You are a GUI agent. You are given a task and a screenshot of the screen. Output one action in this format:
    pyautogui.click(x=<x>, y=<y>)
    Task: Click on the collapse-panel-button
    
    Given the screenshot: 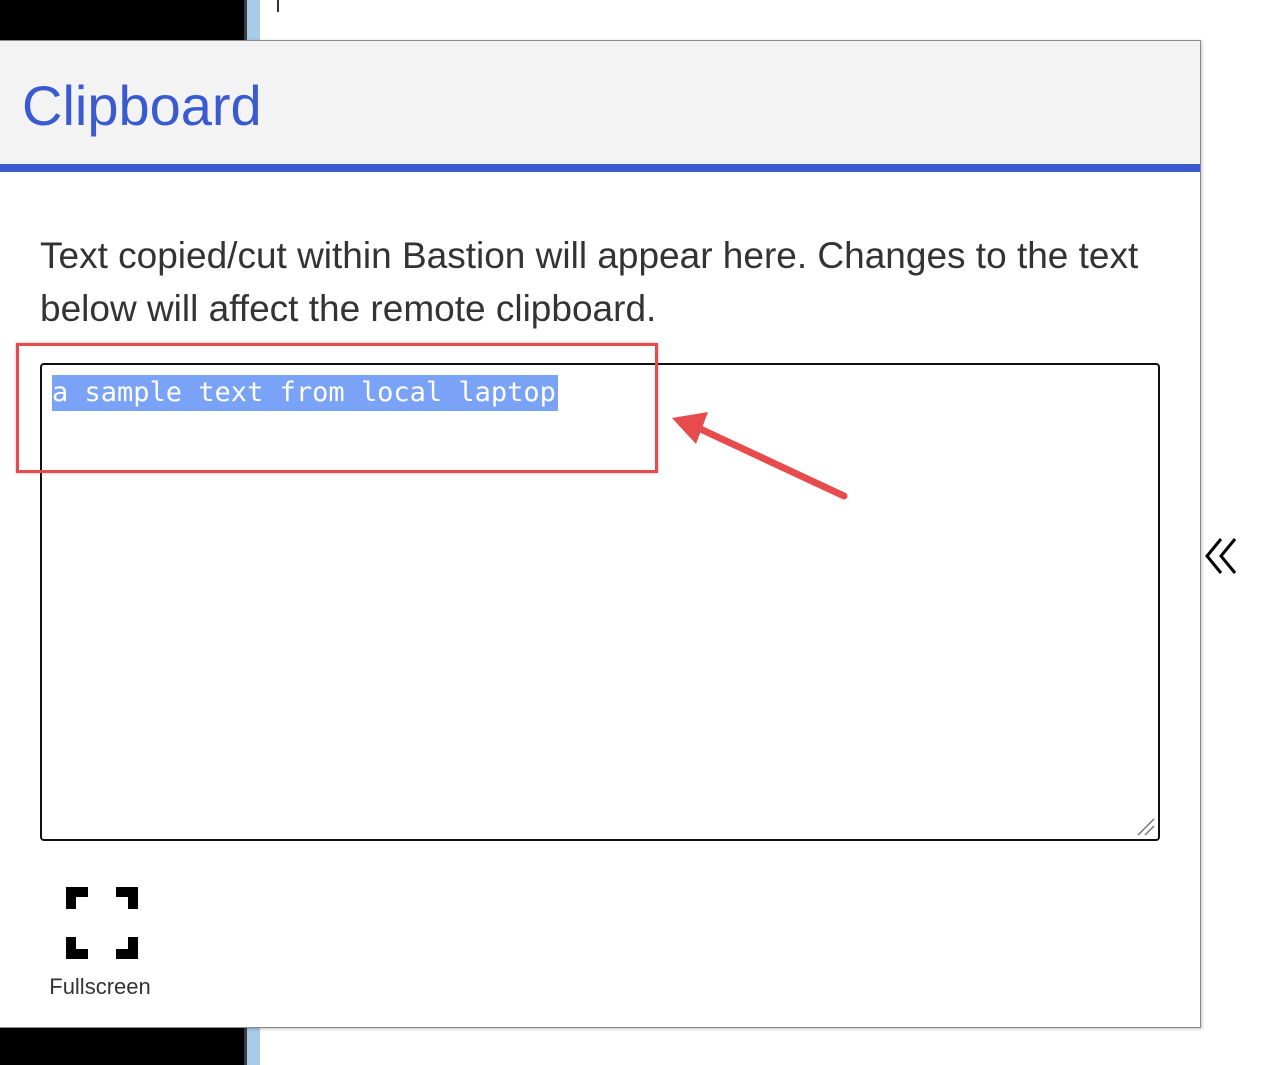 What is the action you would take?
    pyautogui.click(x=1222, y=556)
    